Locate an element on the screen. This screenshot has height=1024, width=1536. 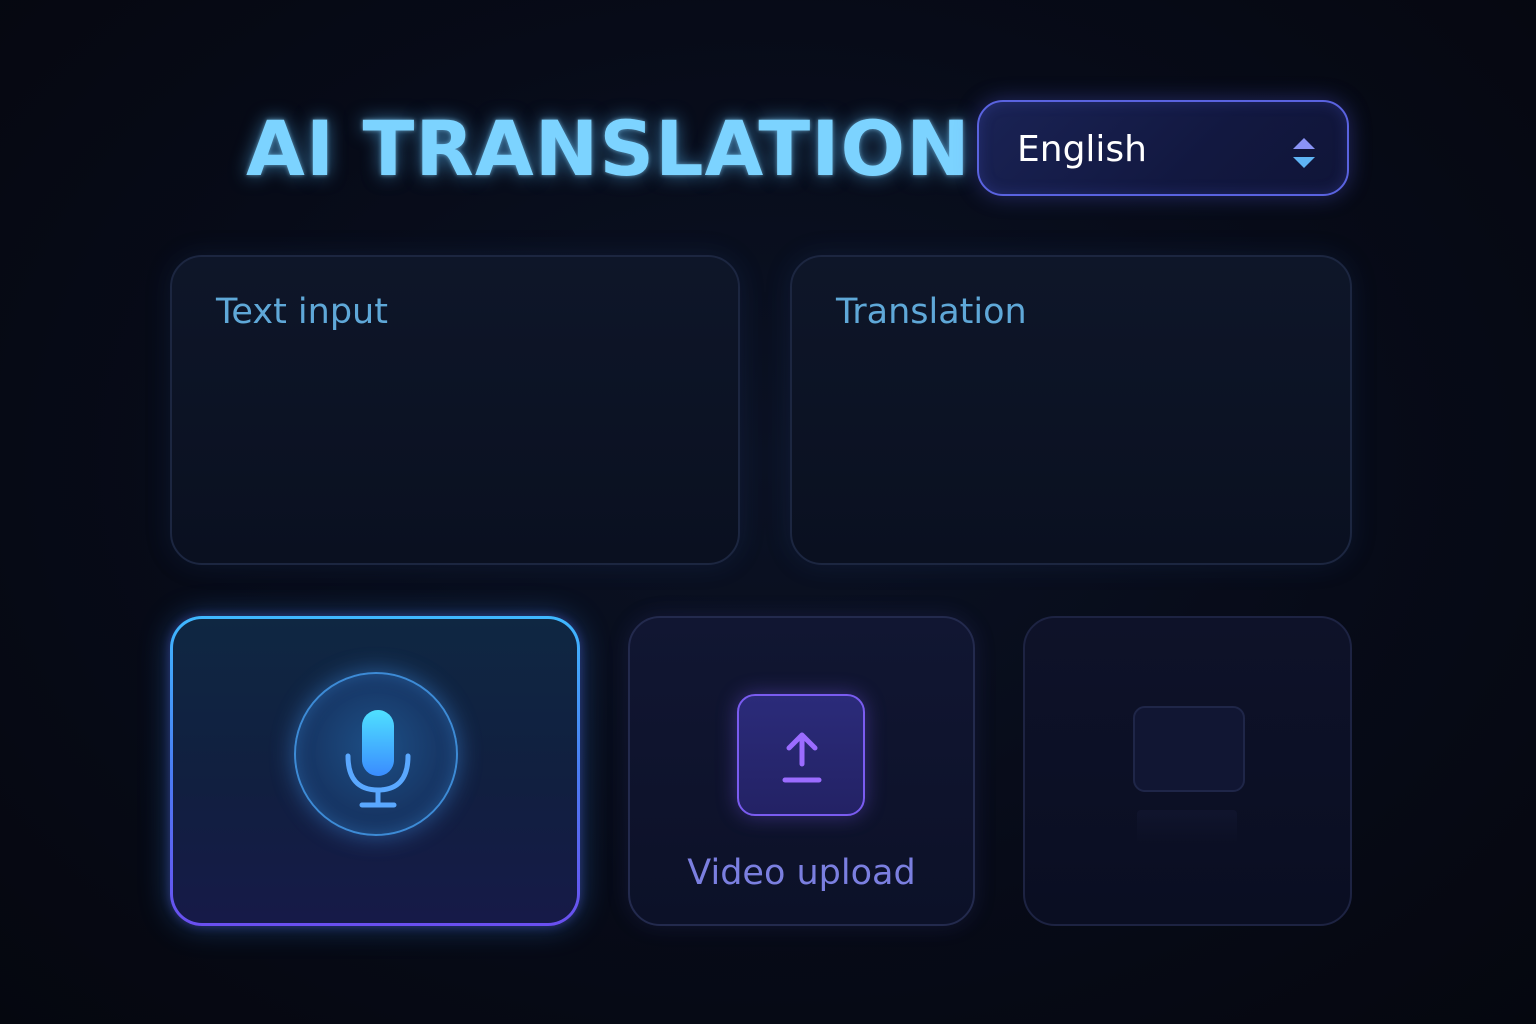
voice-input-button is located at coordinates (375, 771).